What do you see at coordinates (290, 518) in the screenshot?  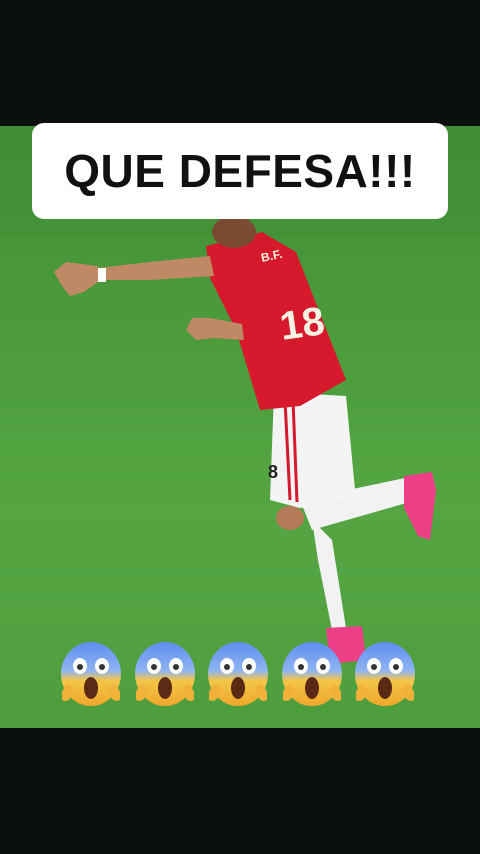 I see `knee` at bounding box center [290, 518].